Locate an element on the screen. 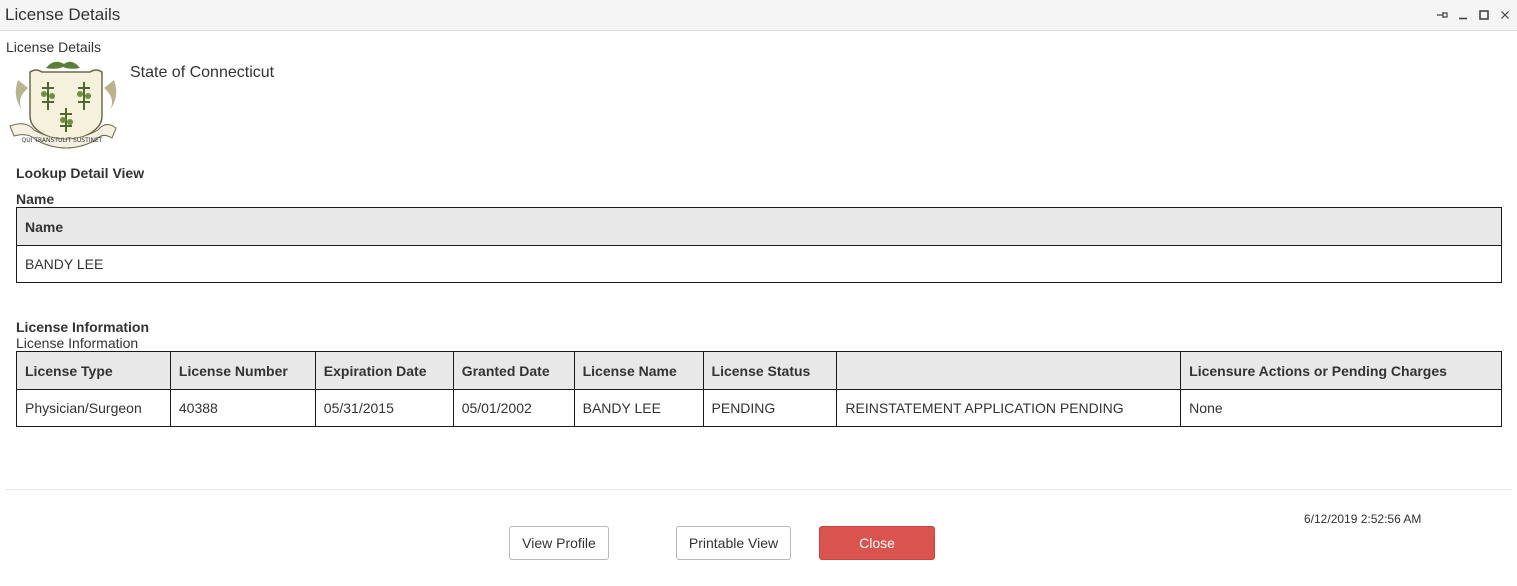  column-header-licensure-actions: Licensure Actions or Pending Charges is located at coordinates (1341, 370).